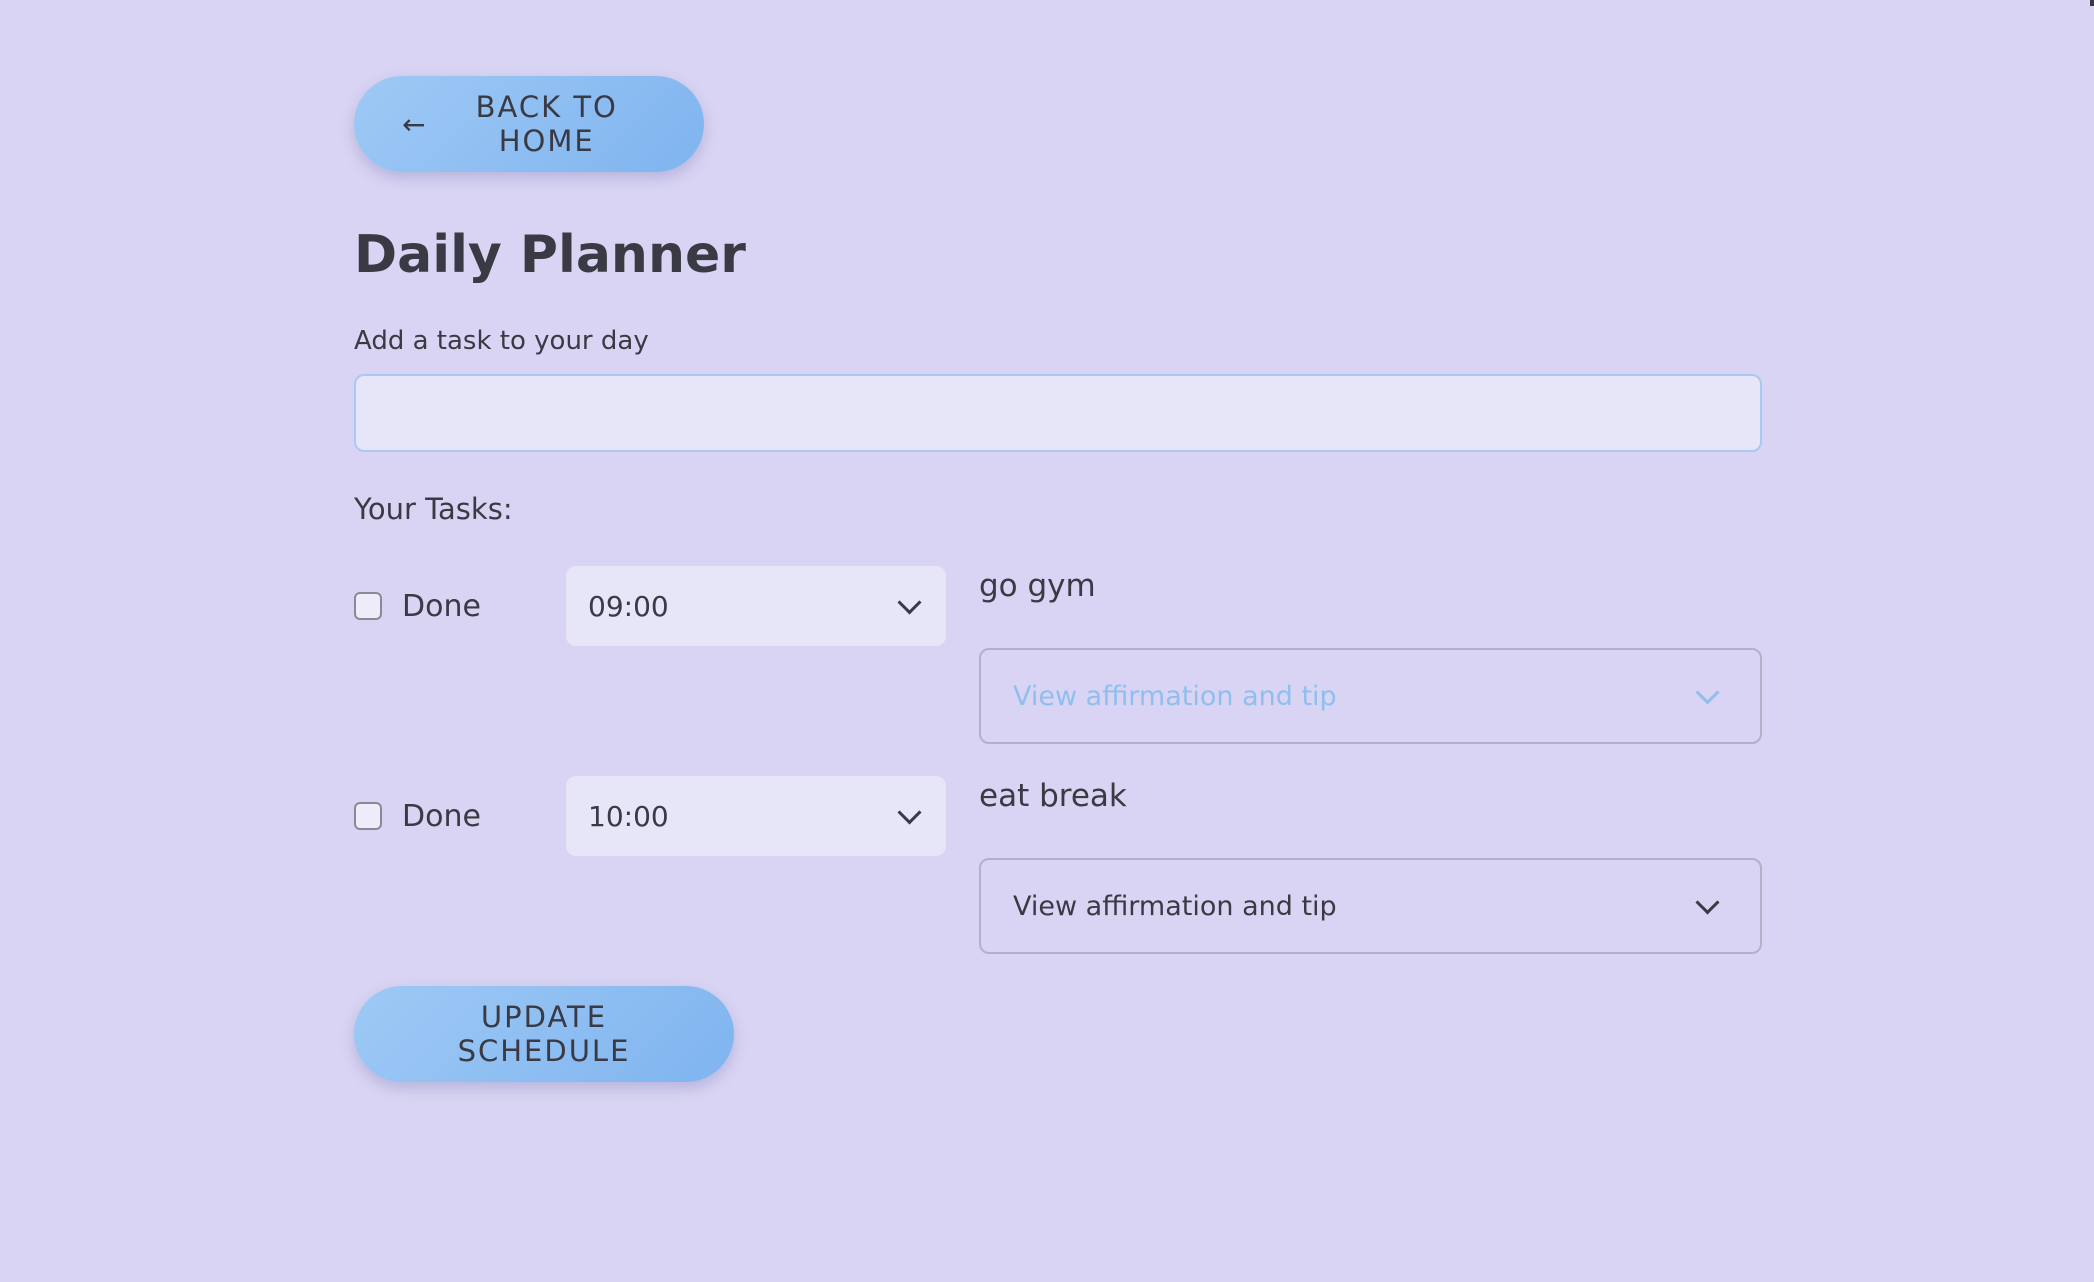 This screenshot has height=1282, width=2094. Describe the element at coordinates (433, 509) in the screenshot. I see `tasks-heading: Your Tasks:` at that location.